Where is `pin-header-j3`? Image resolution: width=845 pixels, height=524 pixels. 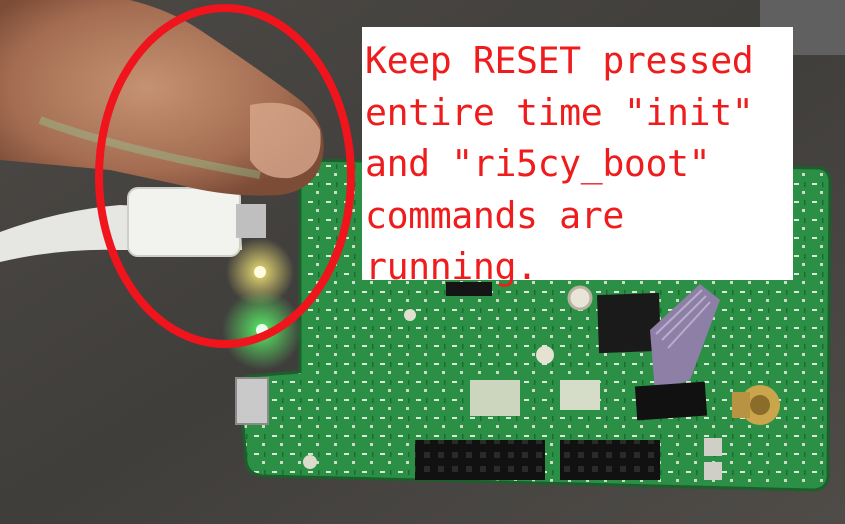
pin-header-j3 is located at coordinates (480, 460).